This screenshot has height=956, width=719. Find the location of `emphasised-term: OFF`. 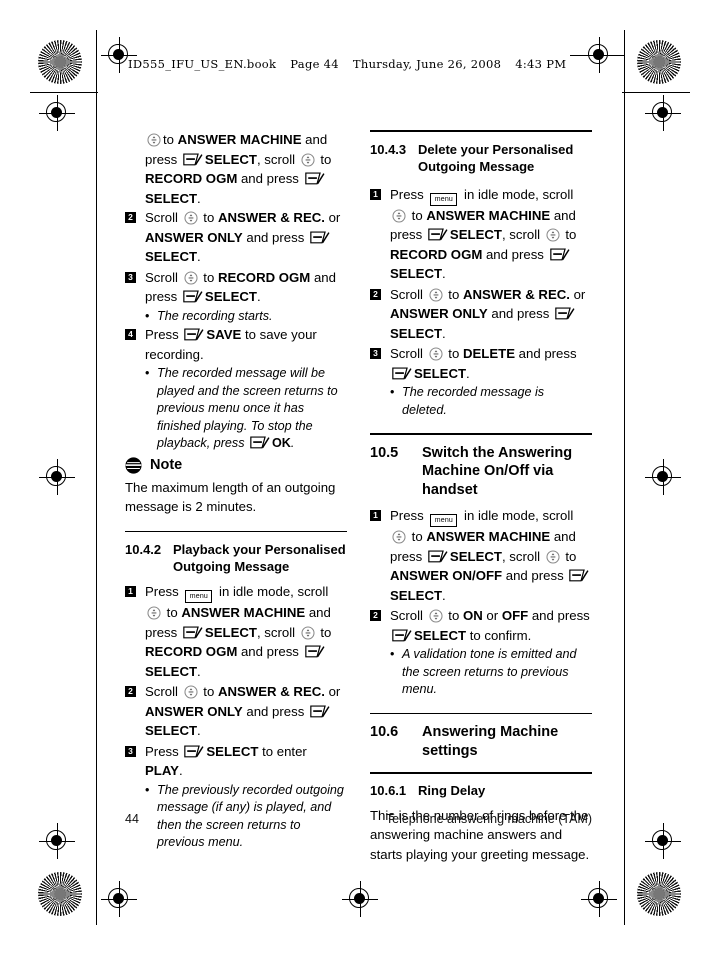

emphasised-term: OFF is located at coordinates (515, 616).